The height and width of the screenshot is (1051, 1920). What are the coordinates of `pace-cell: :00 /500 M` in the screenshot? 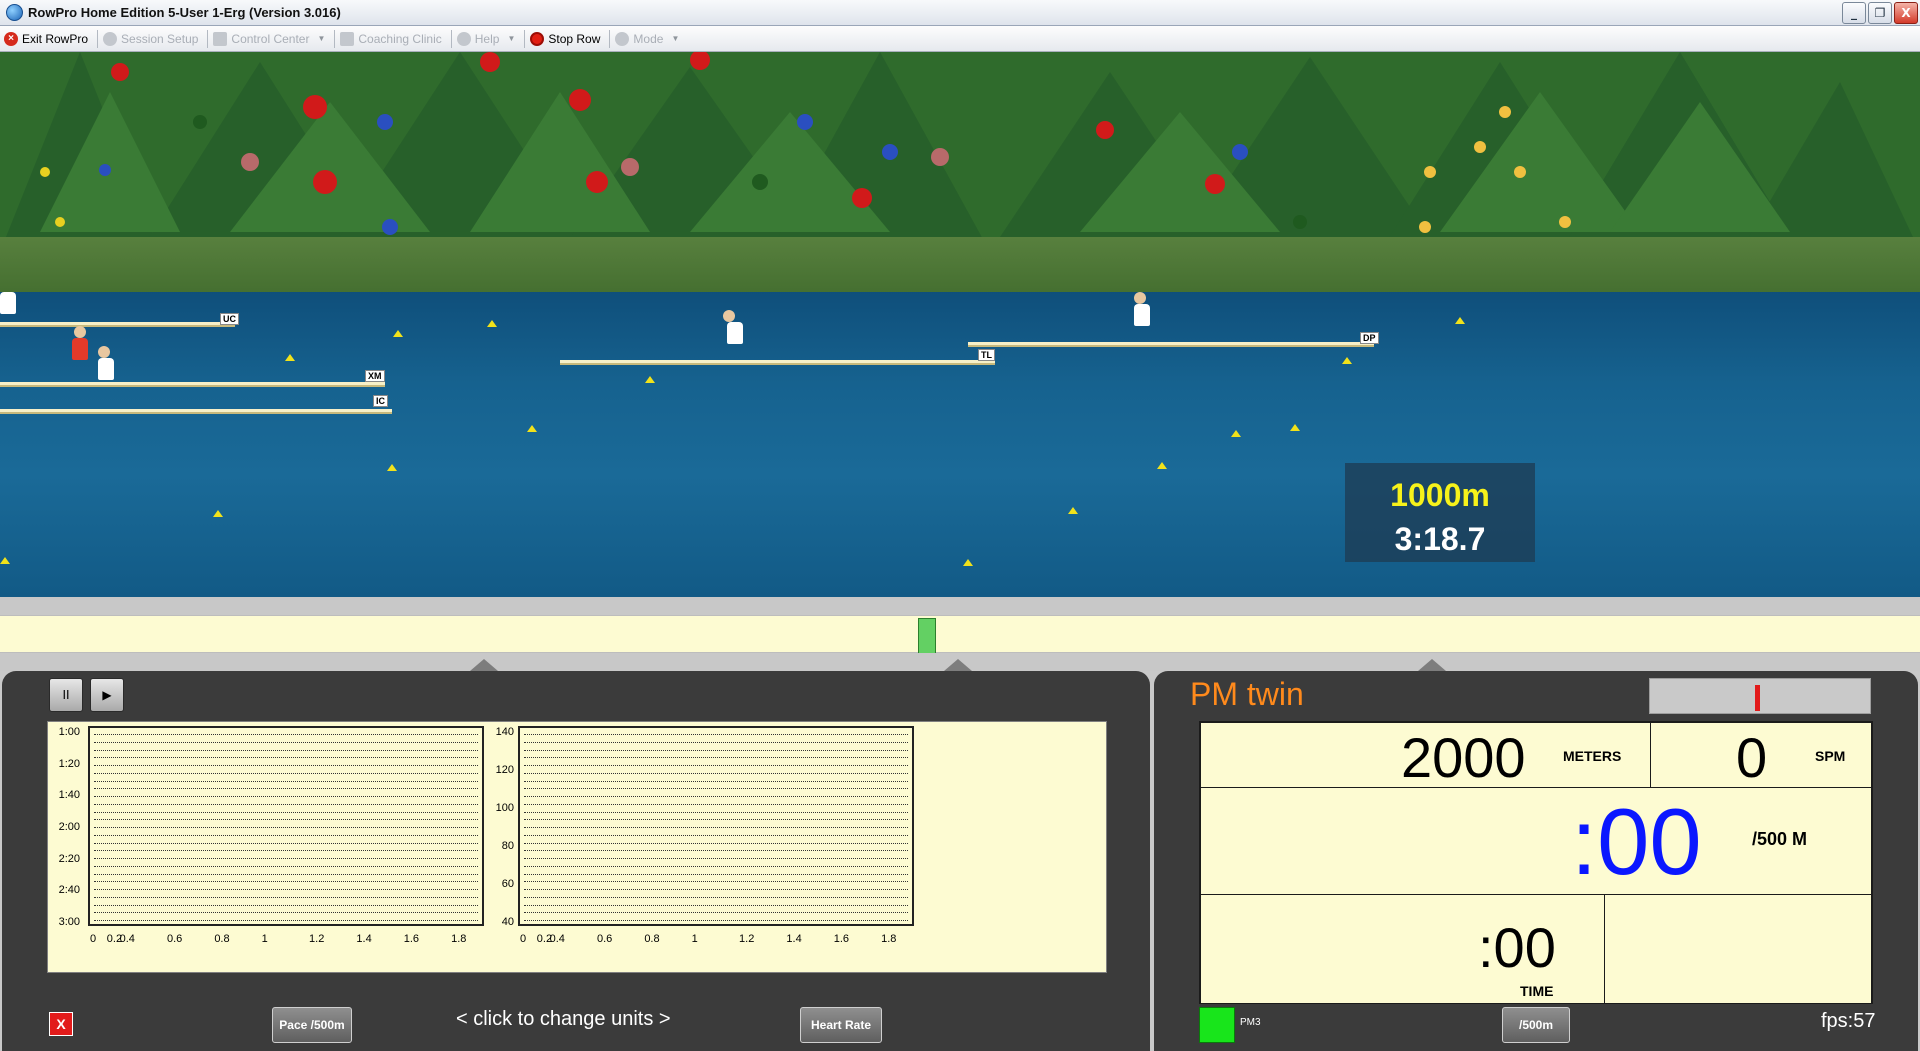 It's located at (1536, 841).